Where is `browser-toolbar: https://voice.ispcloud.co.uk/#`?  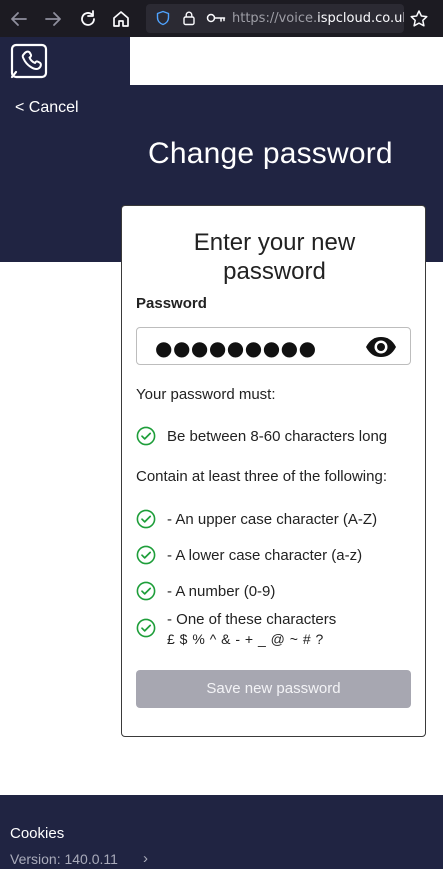 browser-toolbar: https://voice.ispcloud.co.uk/# is located at coordinates (221, 18).